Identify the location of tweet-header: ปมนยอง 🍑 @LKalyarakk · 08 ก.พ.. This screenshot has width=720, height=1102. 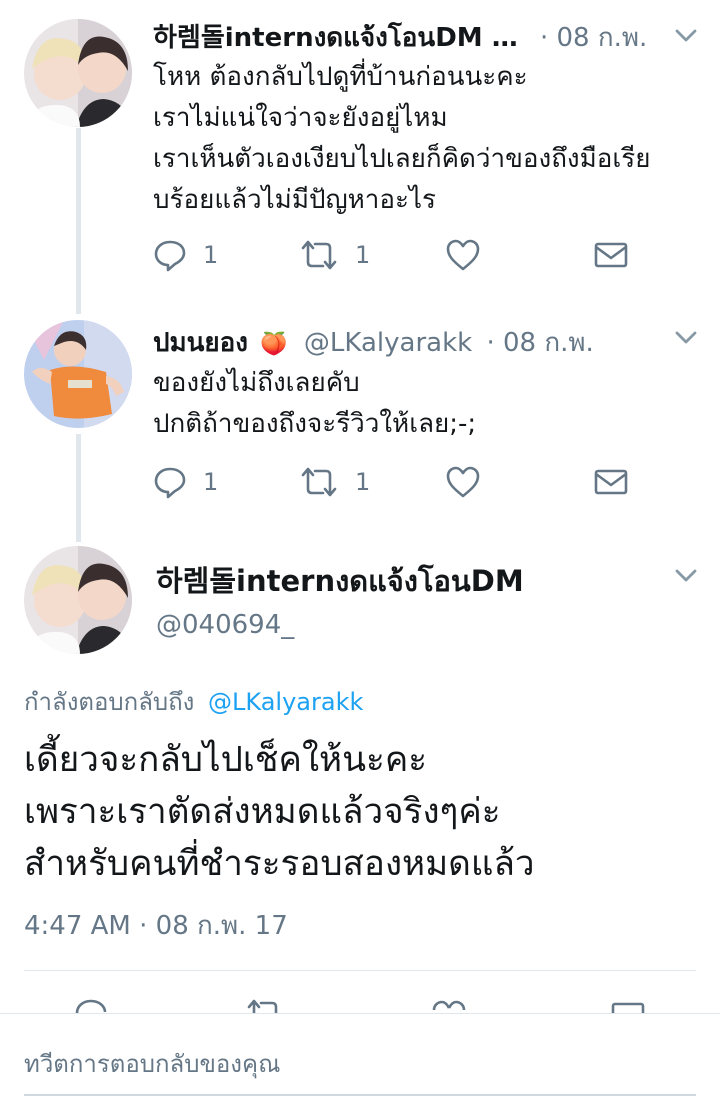
(373, 342).